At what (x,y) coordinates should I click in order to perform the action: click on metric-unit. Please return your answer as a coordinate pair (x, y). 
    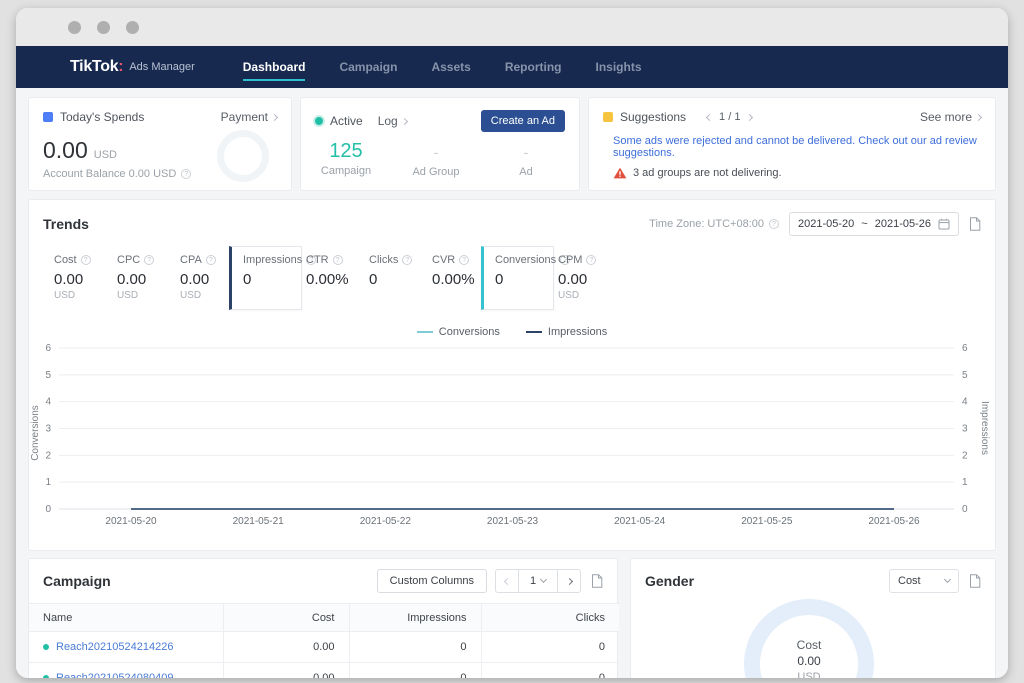
    Looking at the image, I should click on (393, 296).